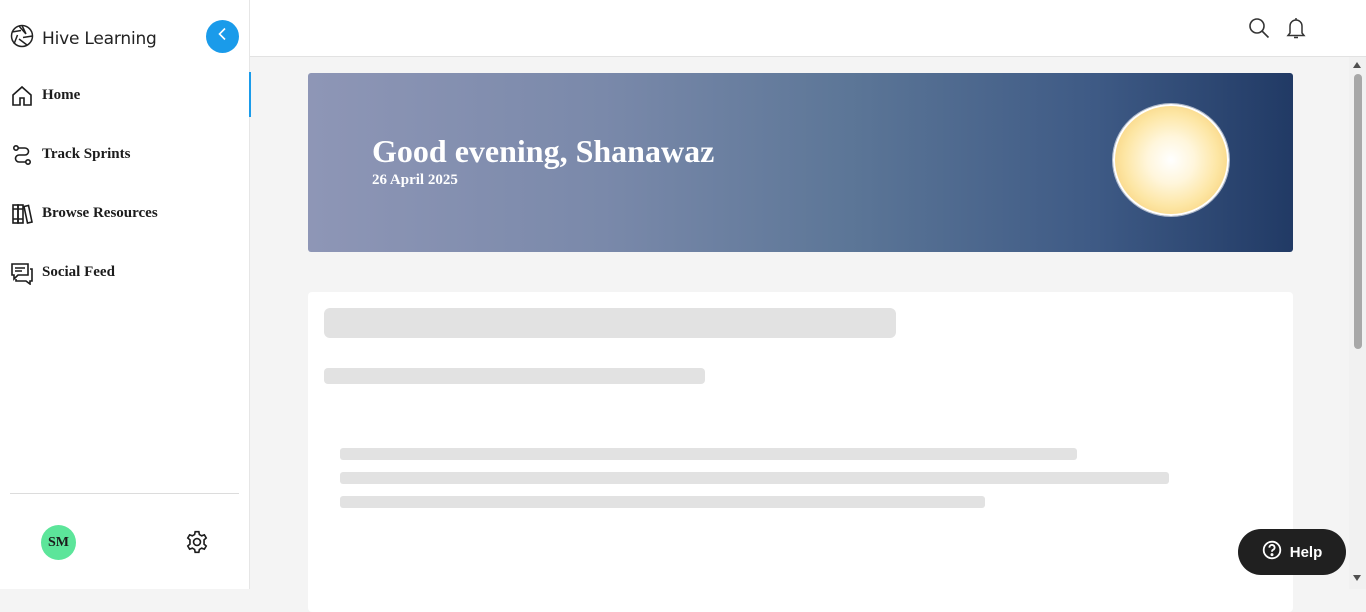 The width and height of the screenshot is (1366, 612). I want to click on sidebar-item-label: Browse Resources, so click(100, 213).